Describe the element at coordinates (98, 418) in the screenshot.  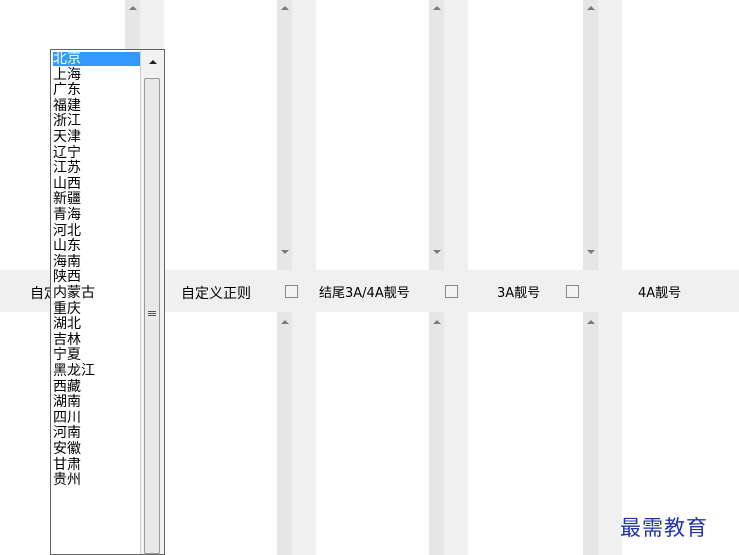
I see `province-option: 四川` at that location.